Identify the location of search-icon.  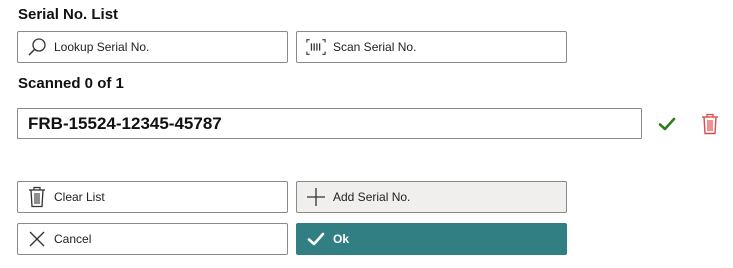
(37, 47).